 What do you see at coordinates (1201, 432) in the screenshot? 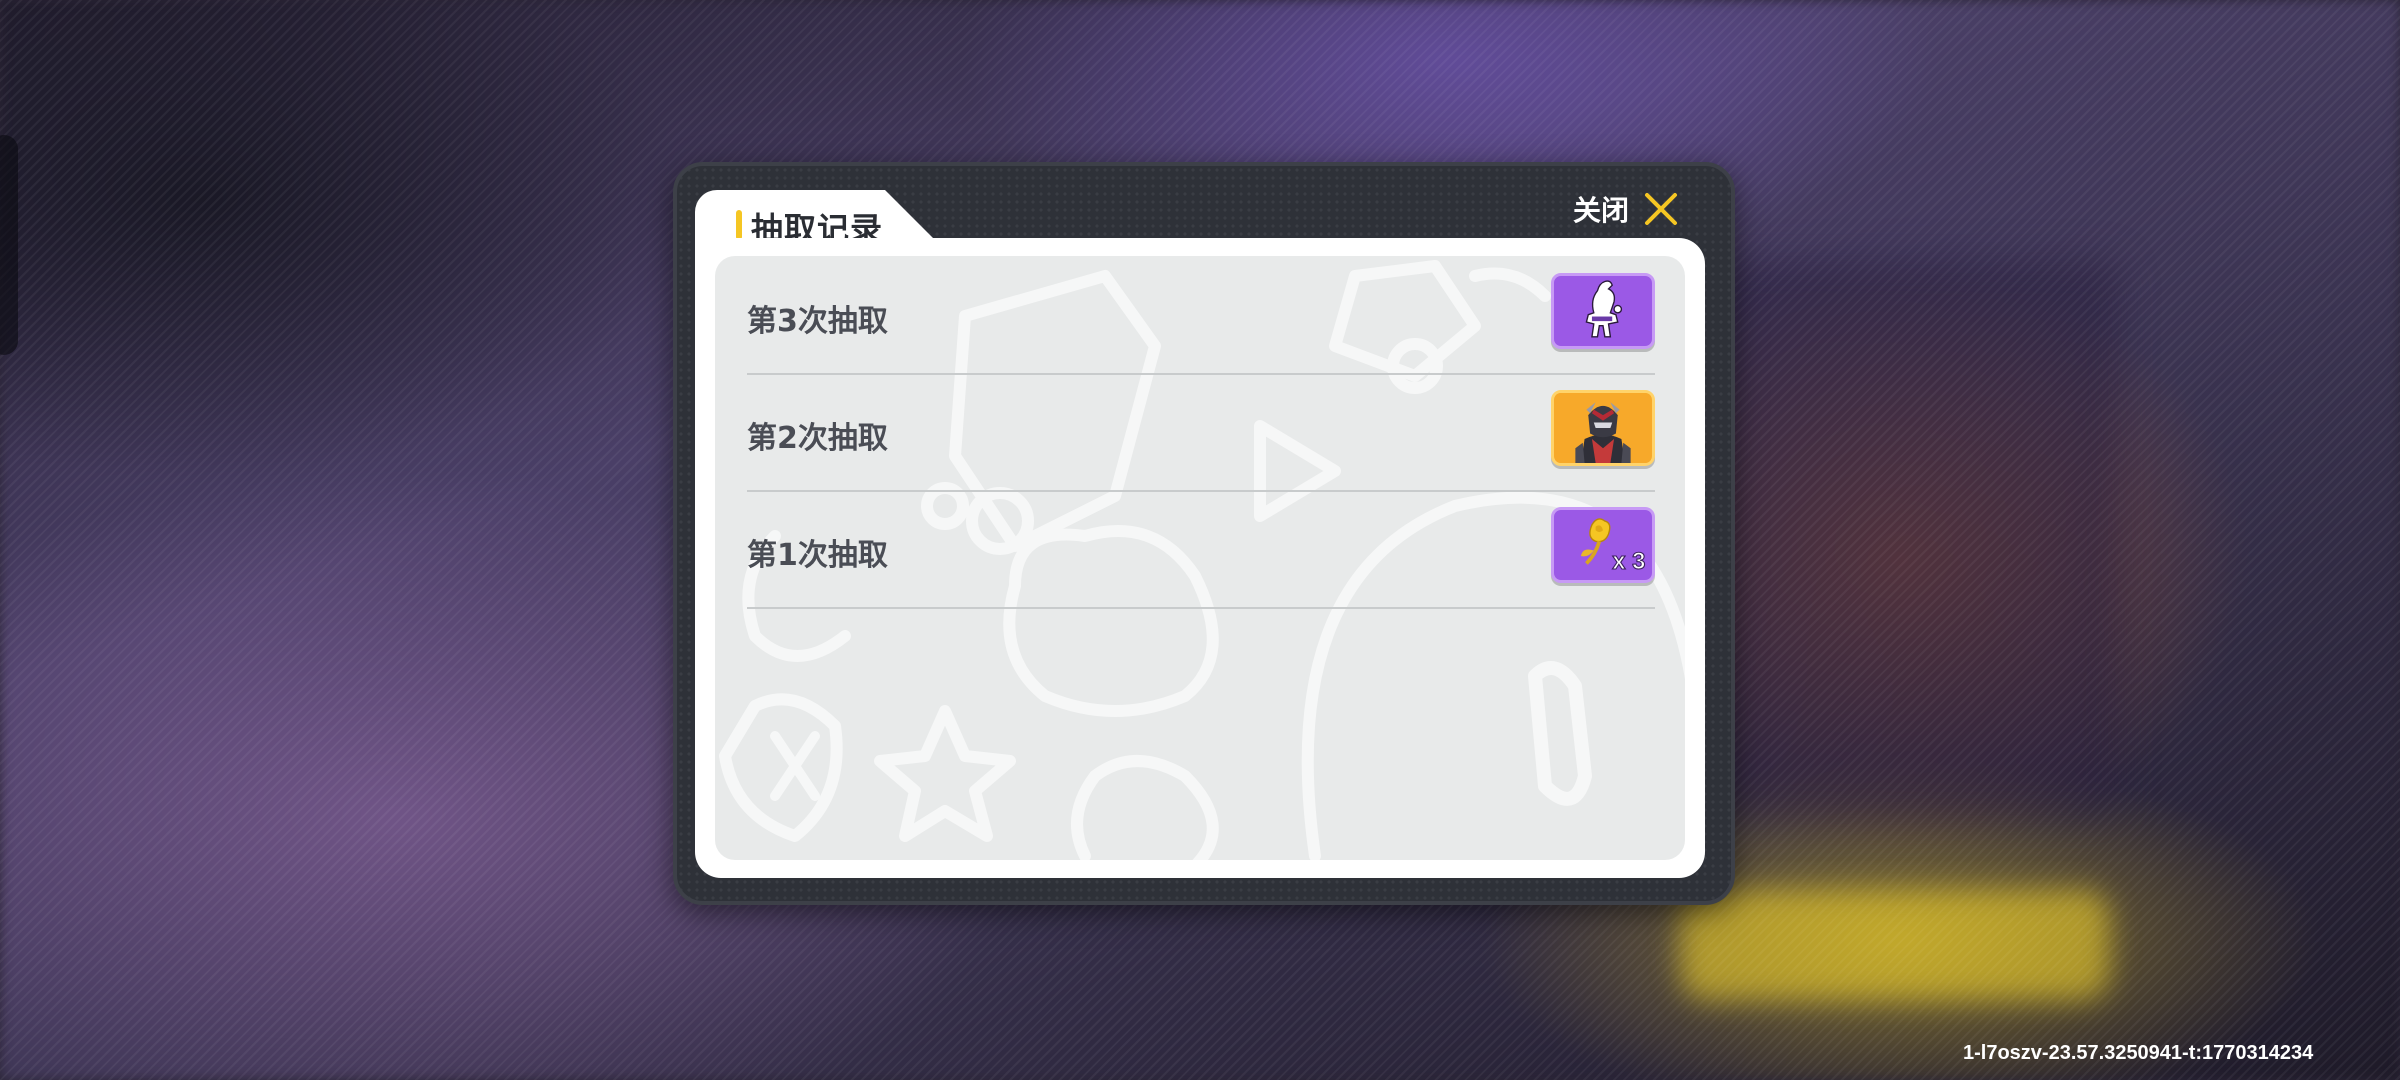
I see `record-row: 第2次抽取` at bounding box center [1201, 432].